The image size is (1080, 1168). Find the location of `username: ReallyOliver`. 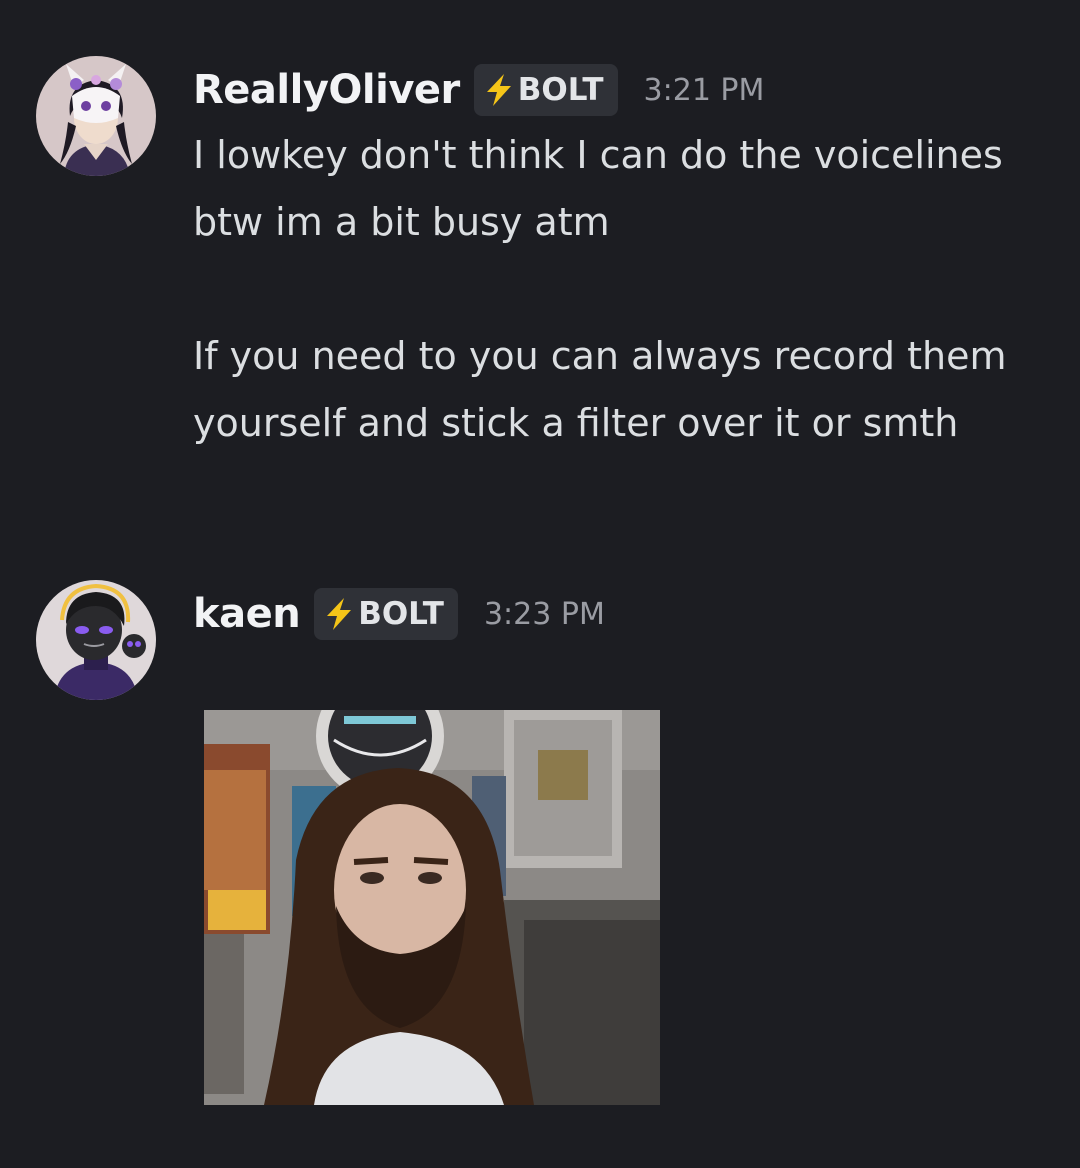

username: ReallyOliver is located at coordinates (326, 90).